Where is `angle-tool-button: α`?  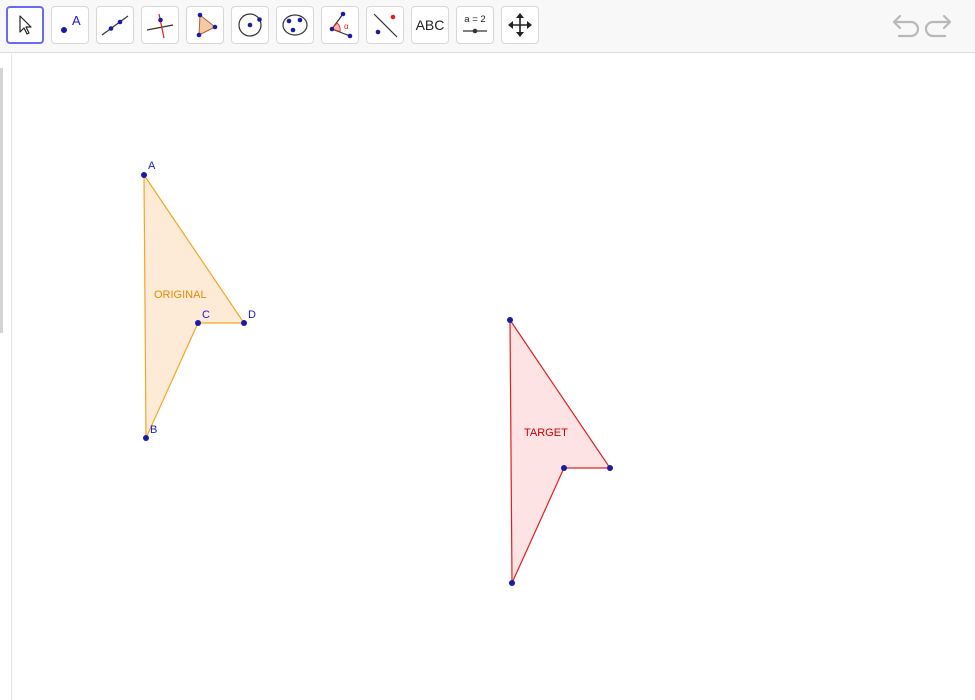
angle-tool-button: α is located at coordinates (340, 25).